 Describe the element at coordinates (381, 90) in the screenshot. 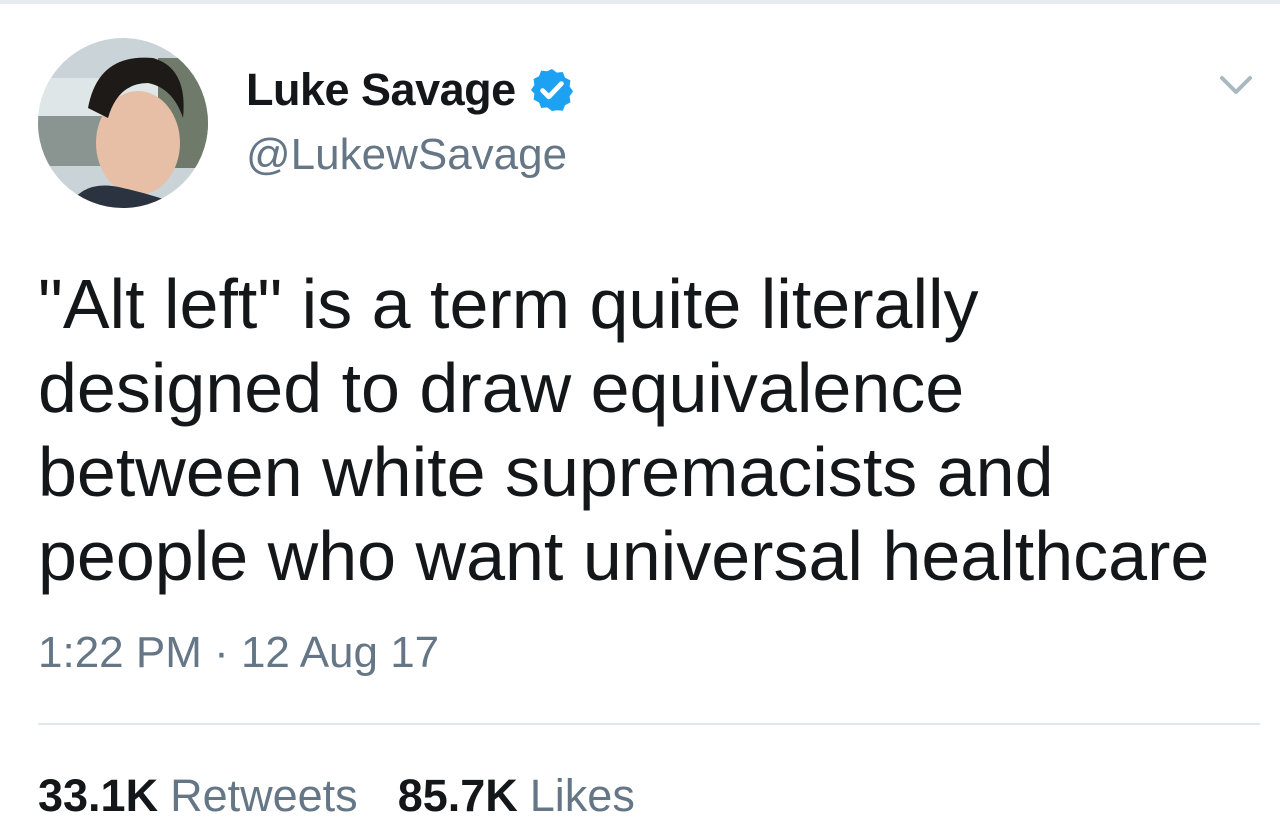

I see `author-display-name: Luke Savage` at that location.